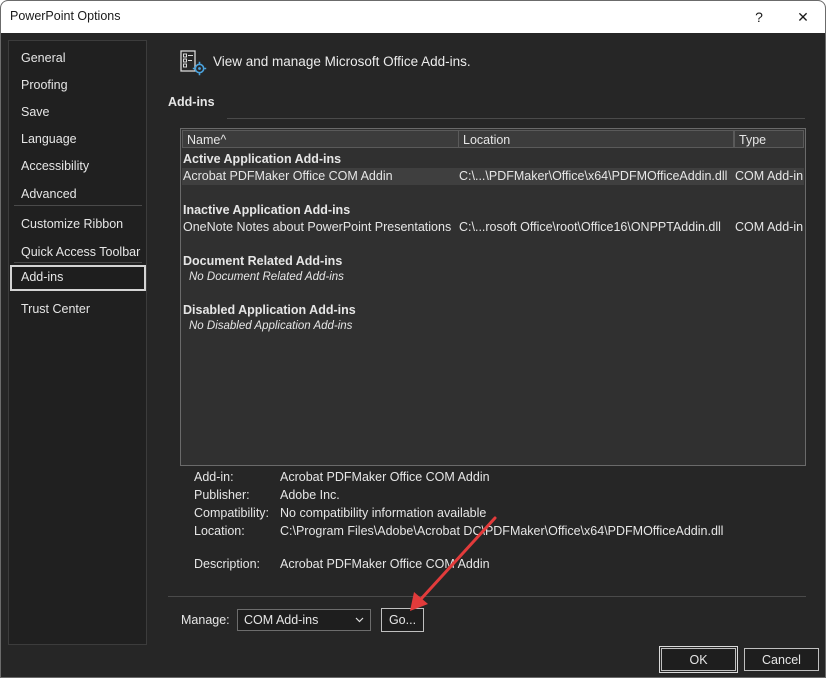 This screenshot has height=678, width=826. I want to click on detail-addin-label: Add-in:, so click(214, 477).